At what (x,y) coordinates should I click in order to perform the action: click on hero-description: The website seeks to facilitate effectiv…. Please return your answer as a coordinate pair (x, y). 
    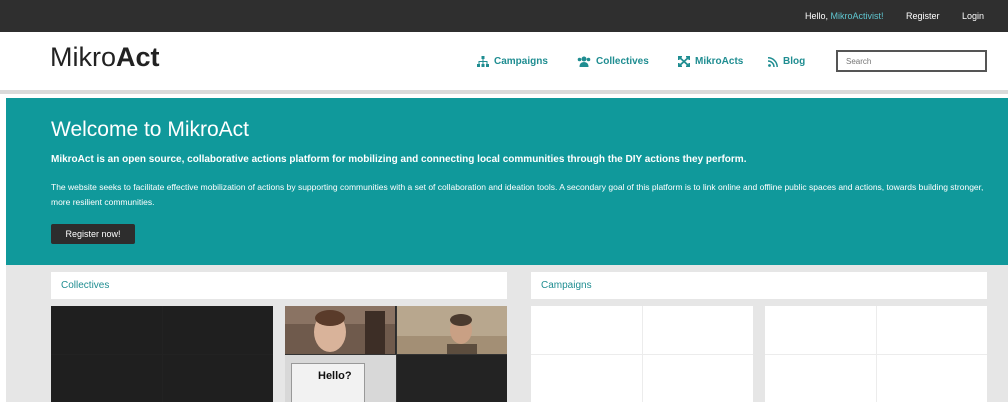
    Looking at the image, I should click on (517, 194).